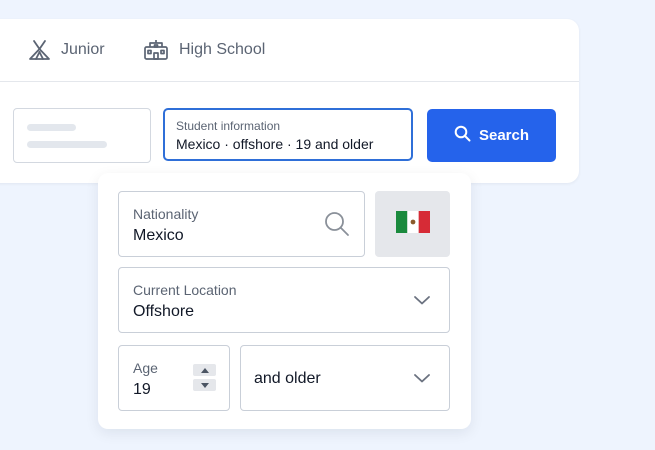  Describe the element at coordinates (142, 390) in the screenshot. I see `age-value: 19` at that location.